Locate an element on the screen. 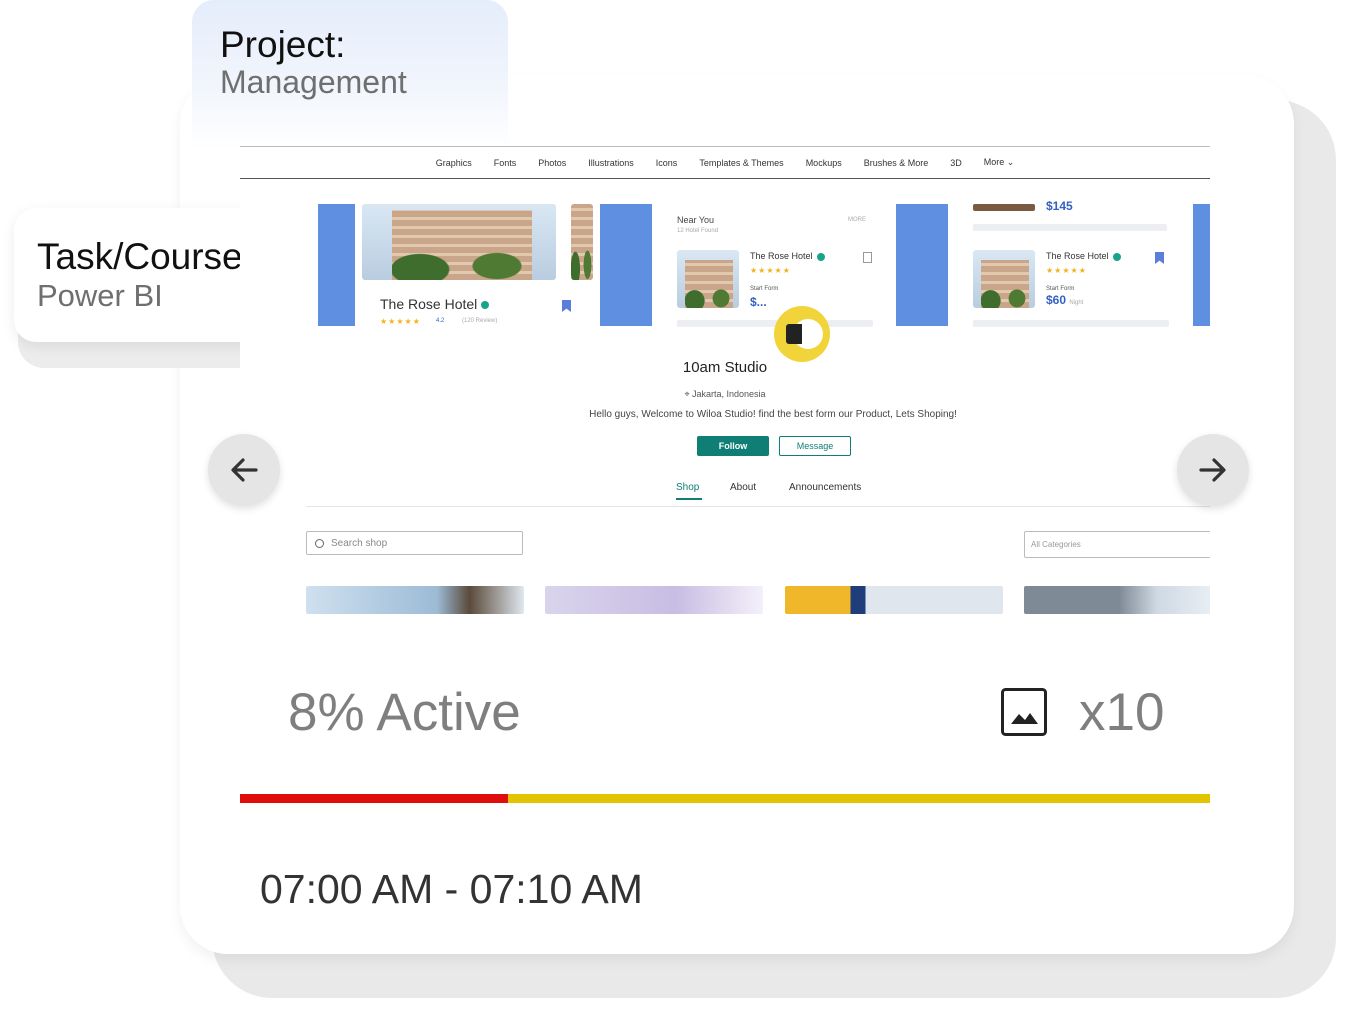 This screenshot has height=1027, width=1366. previous-button is located at coordinates (244, 470).